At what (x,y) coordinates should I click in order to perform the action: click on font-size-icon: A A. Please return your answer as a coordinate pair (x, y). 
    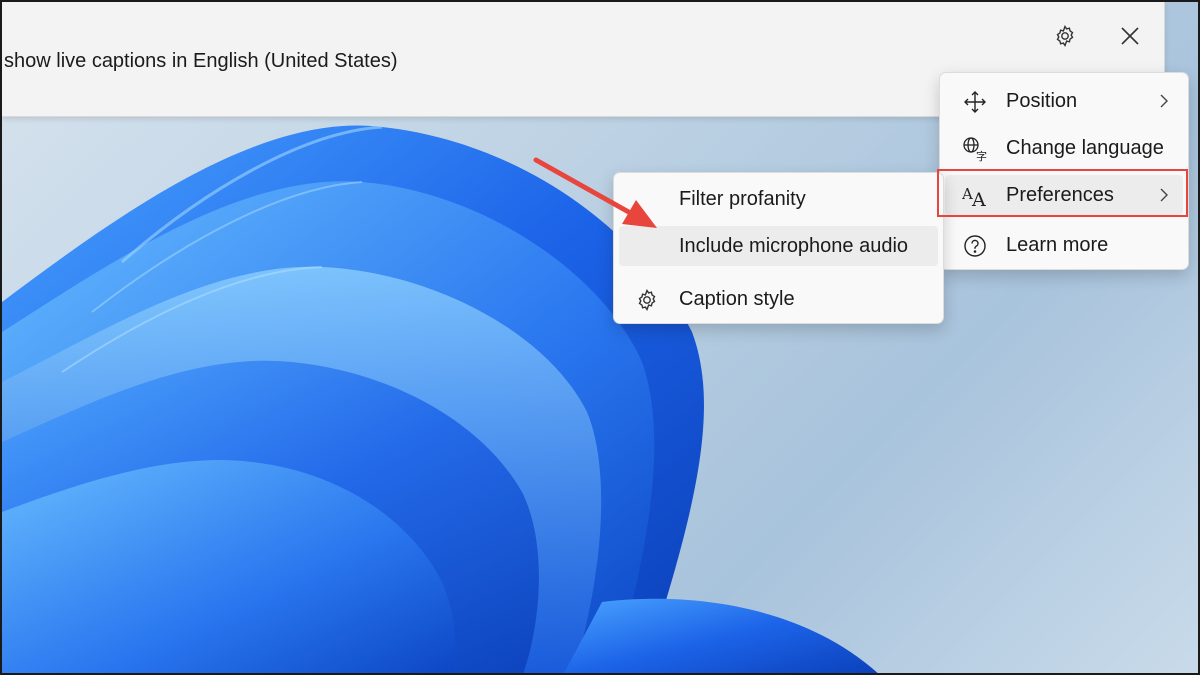
    Looking at the image, I should click on (975, 196).